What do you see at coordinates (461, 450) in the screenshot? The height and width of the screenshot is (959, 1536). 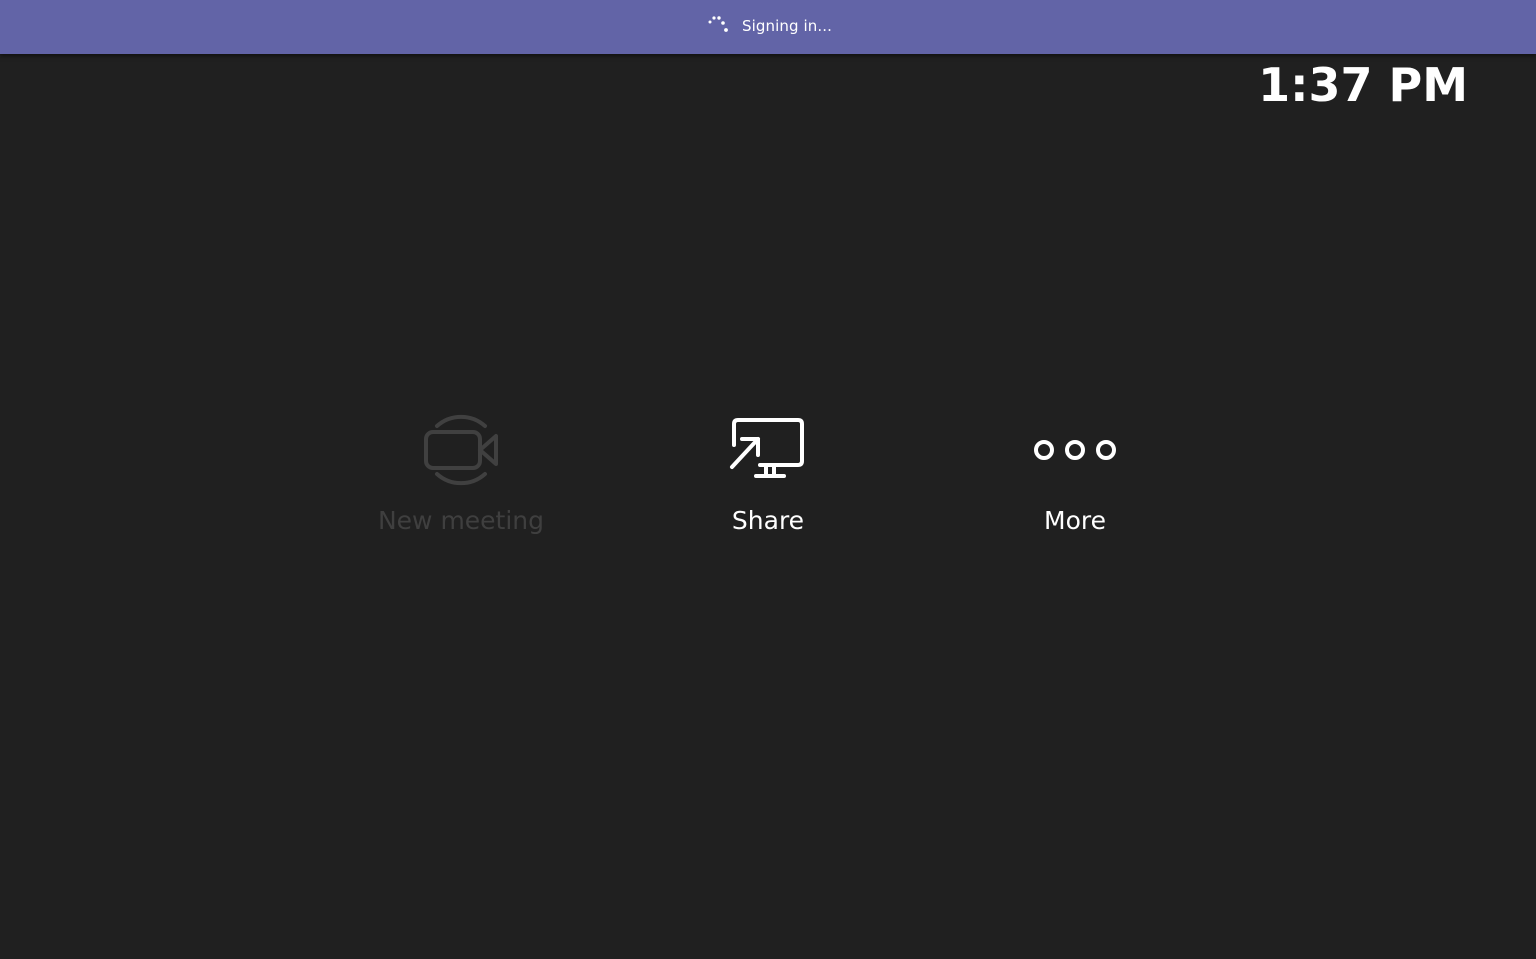 I see `video-camera-icon` at bounding box center [461, 450].